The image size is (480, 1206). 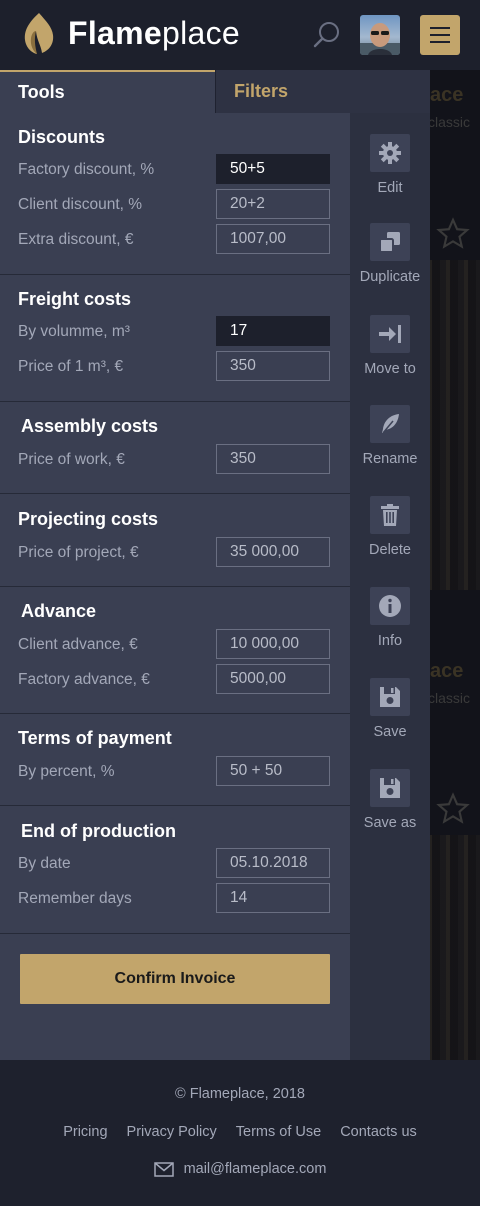 I want to click on move-to-tool-box, so click(x=390, y=334).